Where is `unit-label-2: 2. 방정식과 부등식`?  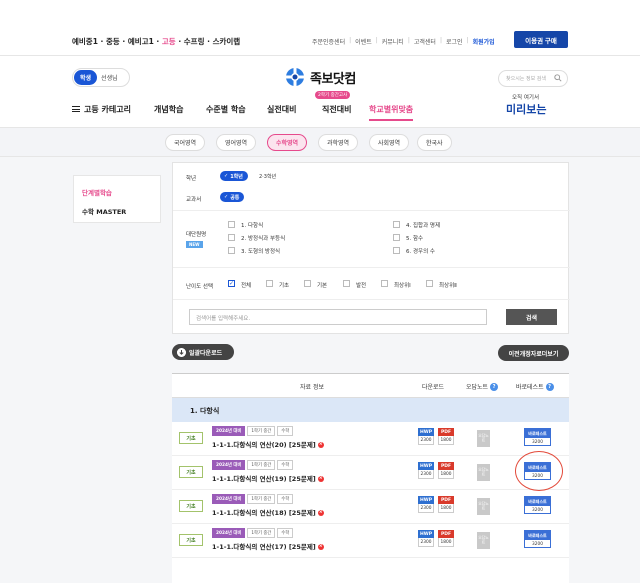
unit-label-2: 2. 방정식과 부등식 is located at coordinates (263, 239).